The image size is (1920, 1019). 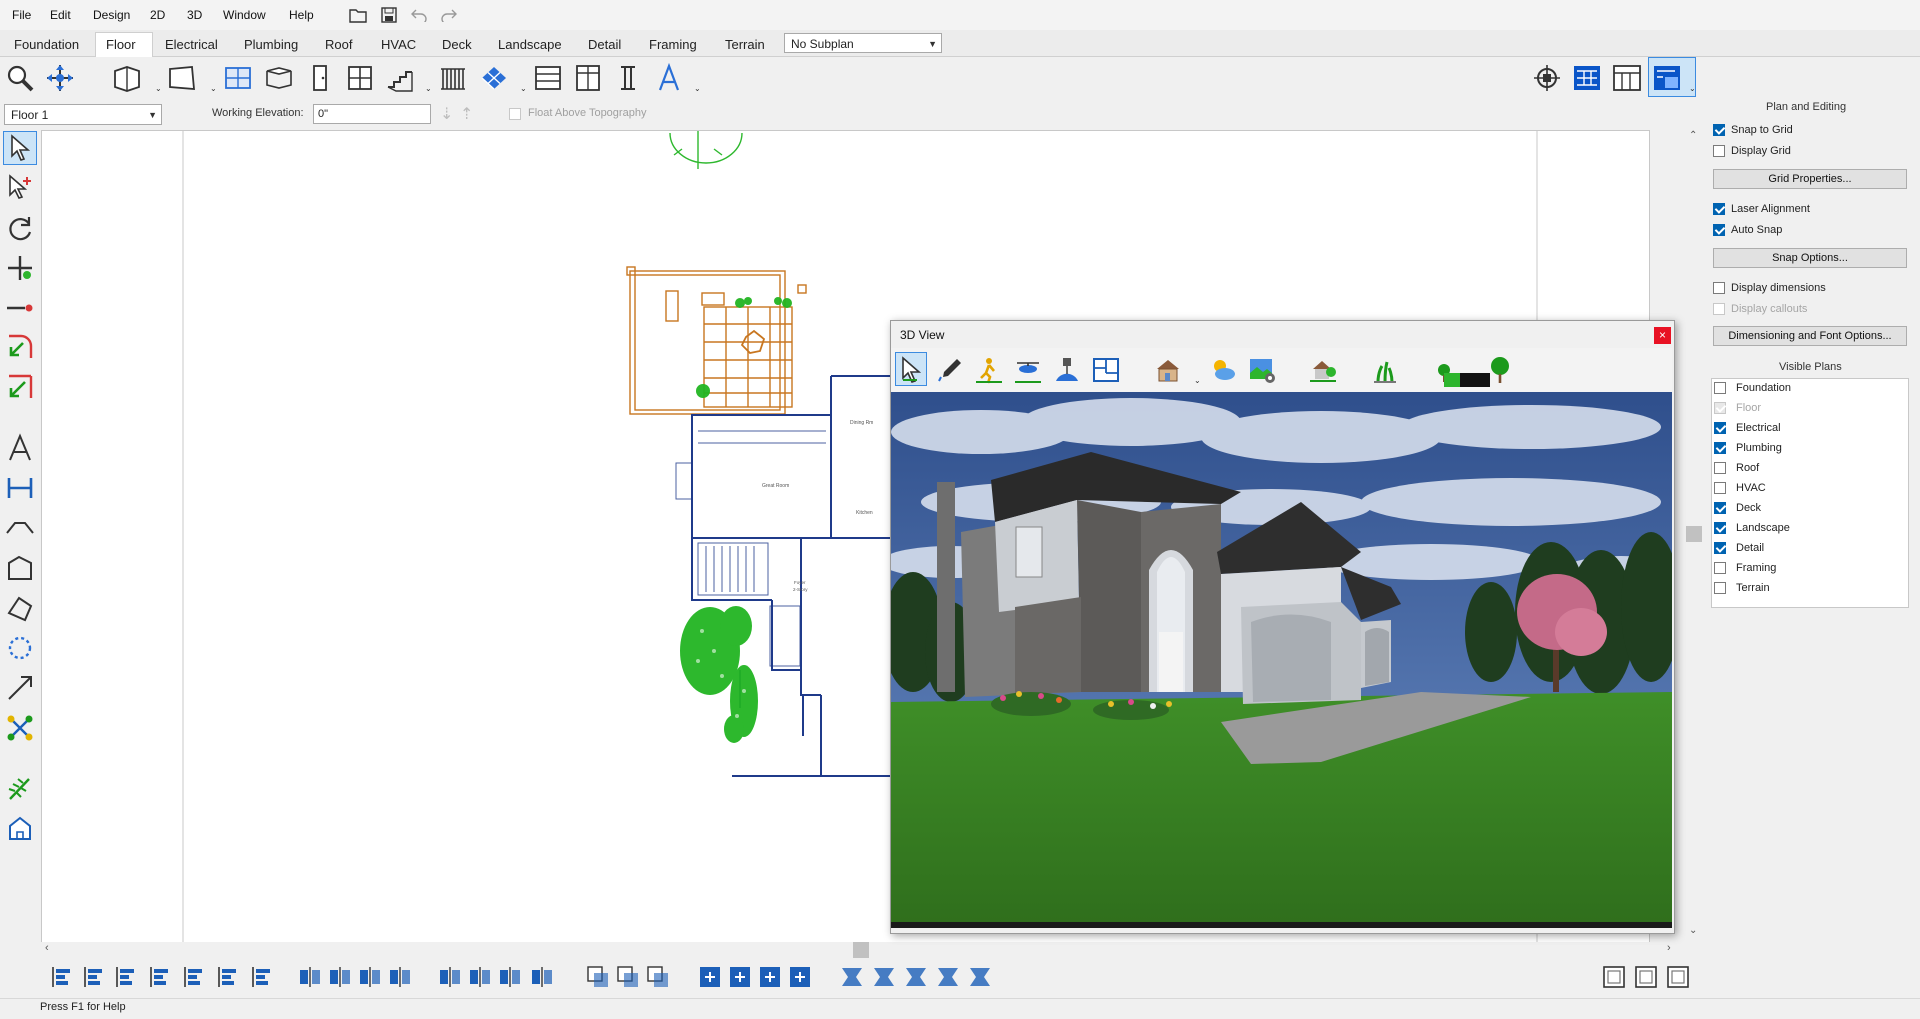 What do you see at coordinates (510, 977) in the screenshot?
I see `stack-top-icon` at bounding box center [510, 977].